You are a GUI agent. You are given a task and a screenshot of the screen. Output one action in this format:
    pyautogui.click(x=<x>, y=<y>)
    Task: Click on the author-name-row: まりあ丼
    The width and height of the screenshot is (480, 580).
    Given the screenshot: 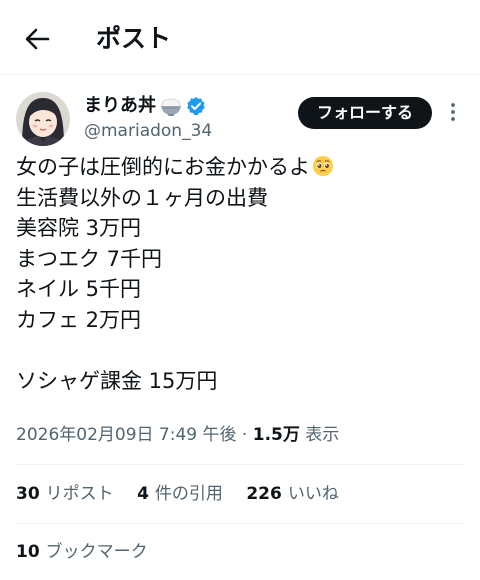 What is the action you would take?
    pyautogui.click(x=145, y=106)
    